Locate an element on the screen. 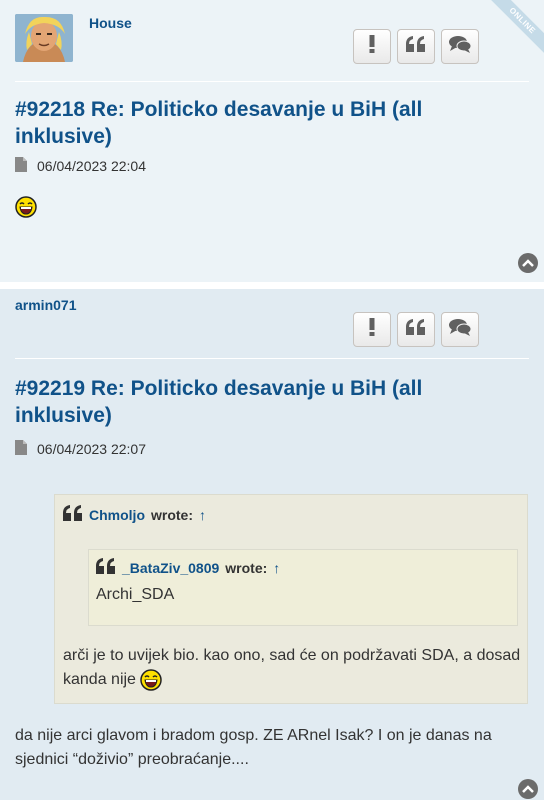  online-badge: ONLINE is located at coordinates (514, 30).